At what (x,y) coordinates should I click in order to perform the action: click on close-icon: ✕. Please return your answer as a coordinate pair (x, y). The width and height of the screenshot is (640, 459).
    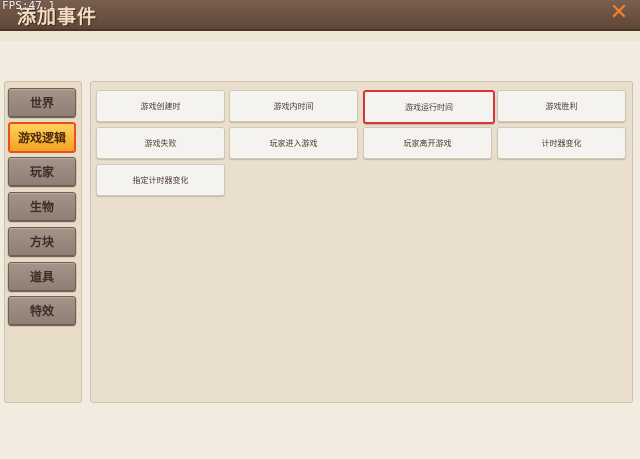
    Looking at the image, I should click on (619, 13).